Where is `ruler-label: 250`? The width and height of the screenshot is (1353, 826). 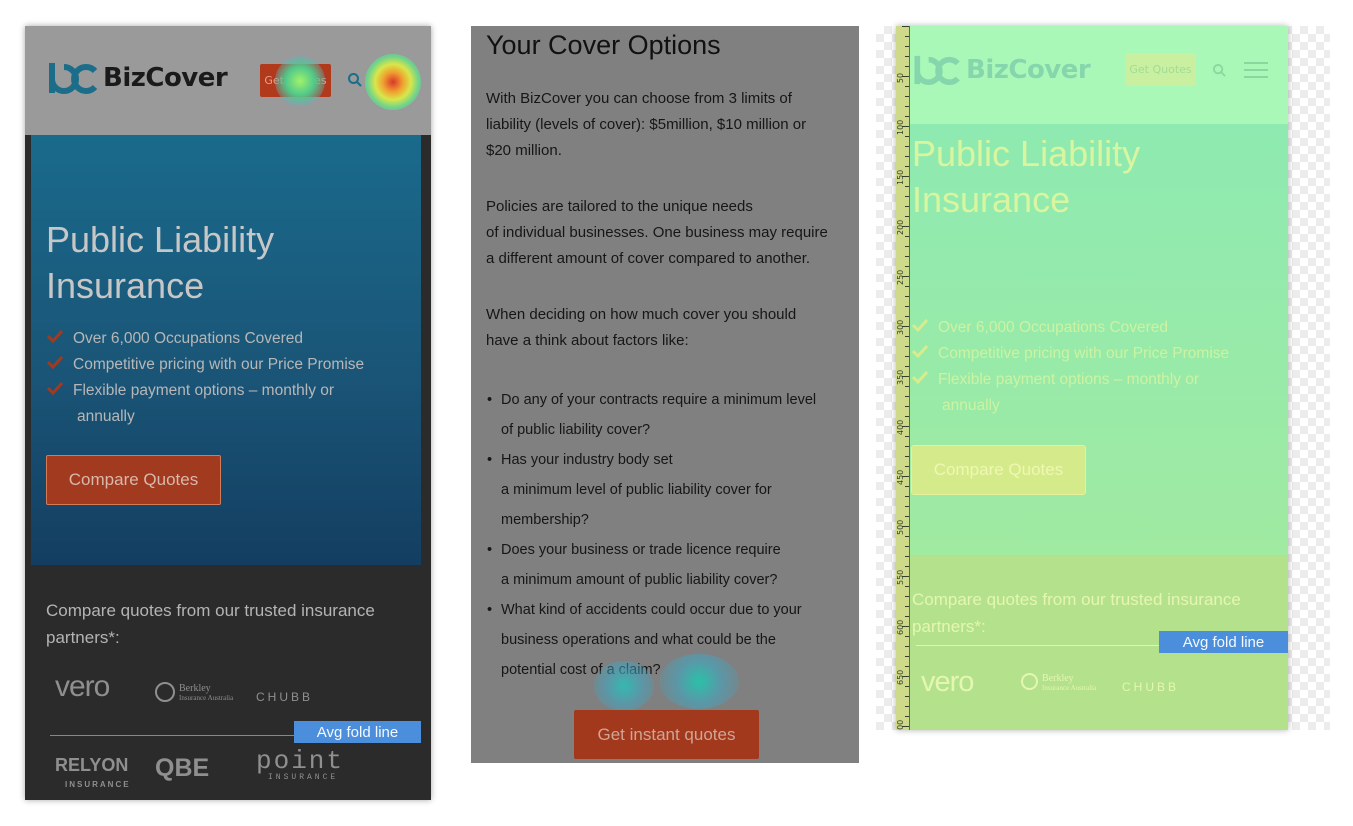
ruler-label: 250 is located at coordinates (900, 277).